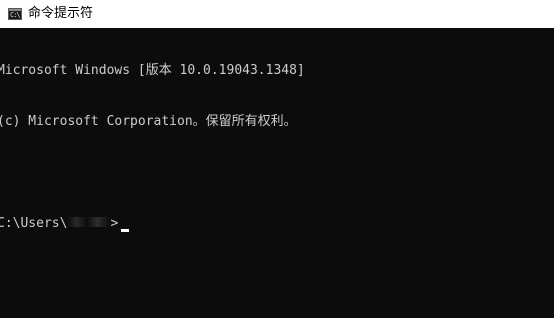  I want to click on copyright-line: (c) Microsoft Corporation。保留所有权利。, so click(148, 121).